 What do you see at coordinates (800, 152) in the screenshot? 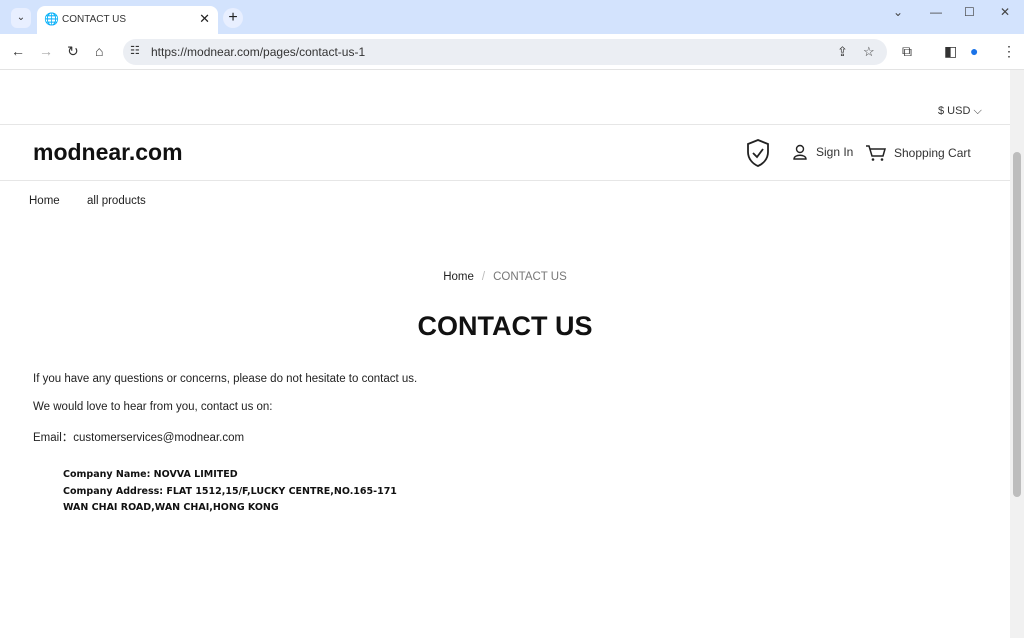
I see `user-icon` at bounding box center [800, 152].